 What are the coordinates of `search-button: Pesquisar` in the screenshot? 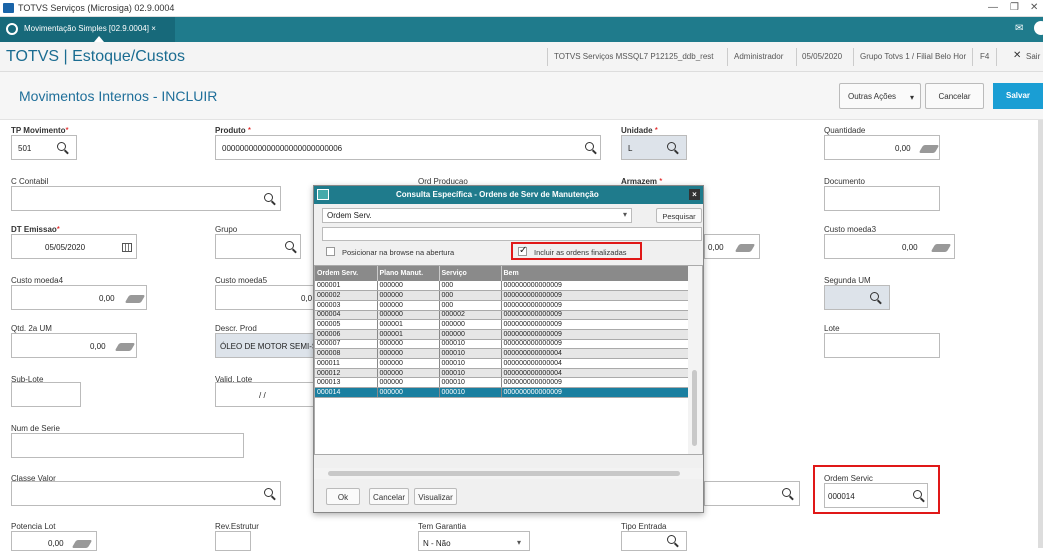 It's located at (679, 215).